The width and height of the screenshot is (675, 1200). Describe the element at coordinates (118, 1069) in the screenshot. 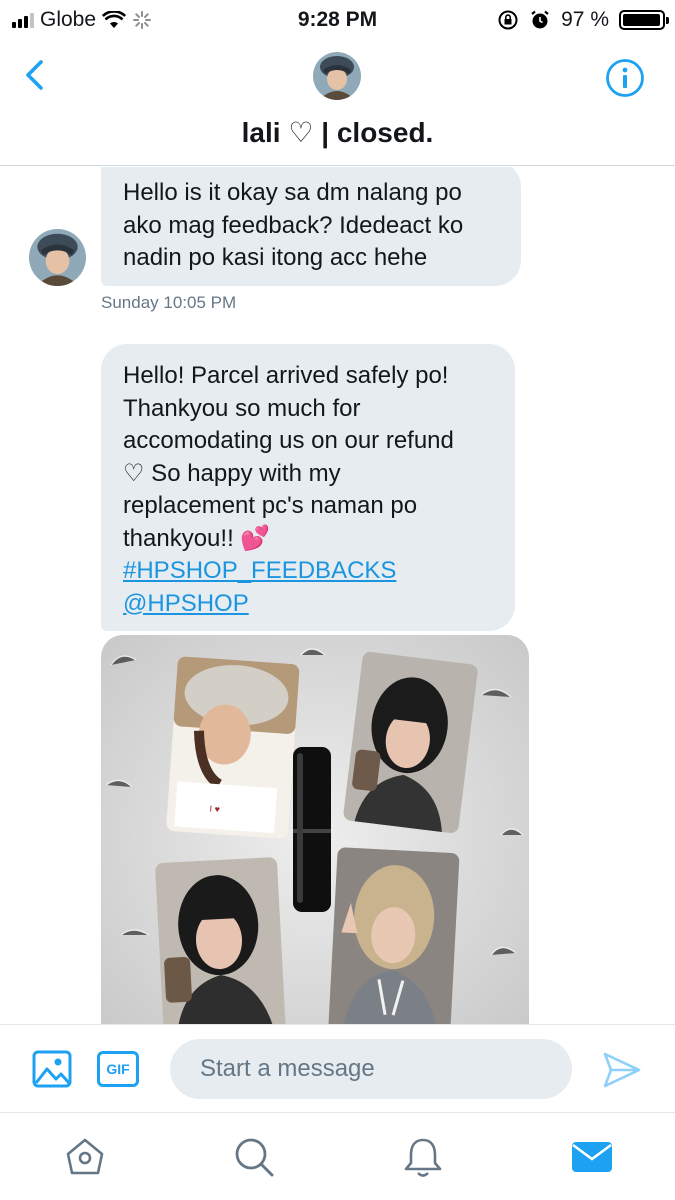

I see `gif-button: GIF` at that location.